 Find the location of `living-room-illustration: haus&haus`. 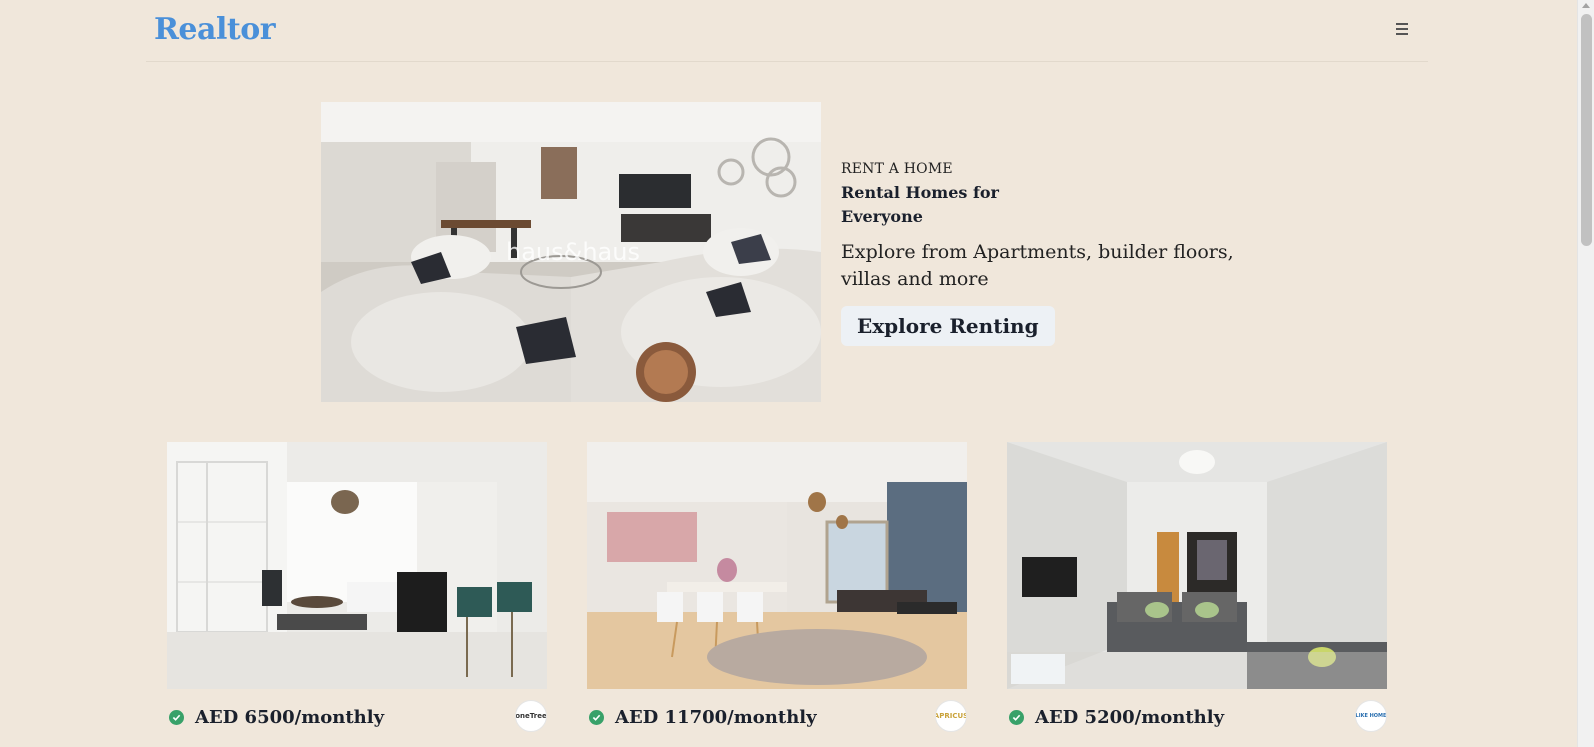

living-room-illustration: haus&haus is located at coordinates (571, 252).